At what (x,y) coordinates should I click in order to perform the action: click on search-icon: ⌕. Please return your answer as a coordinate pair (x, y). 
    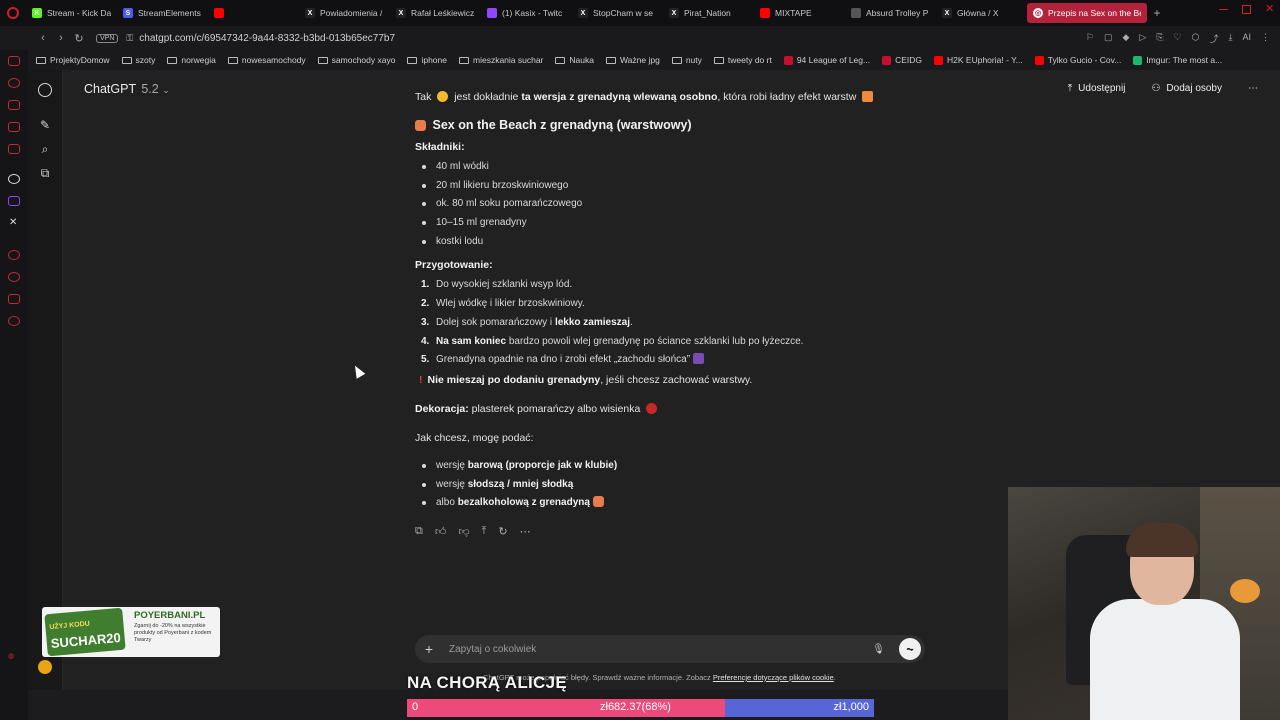
    Looking at the image, I should click on (45, 149).